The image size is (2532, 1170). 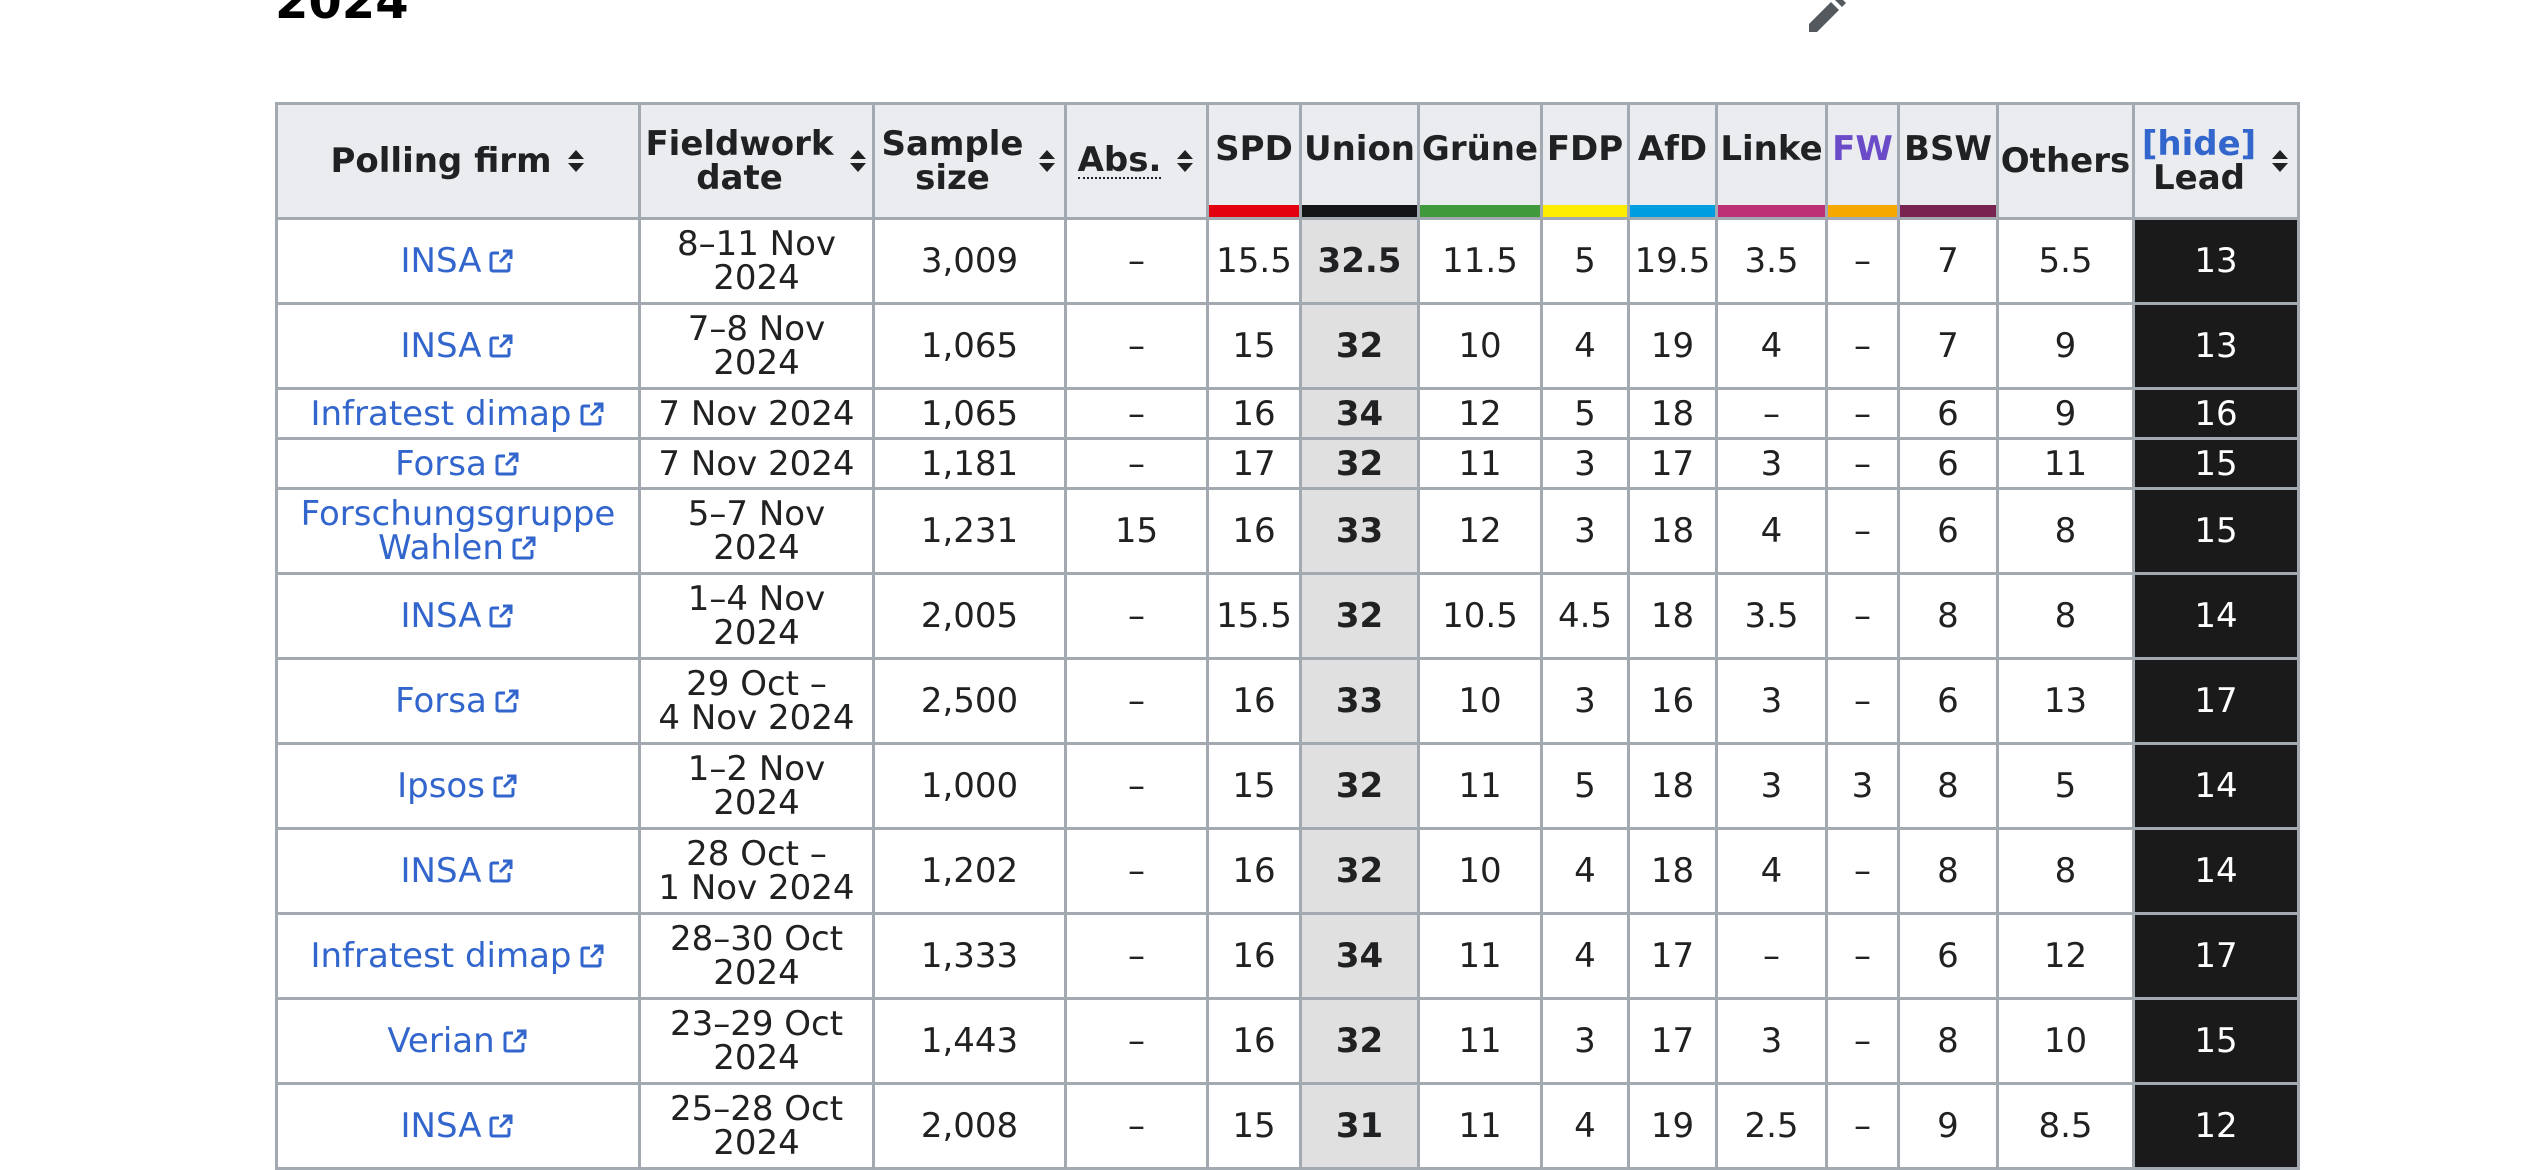 I want to click on party-color-bar-afd, so click(x=1672, y=211).